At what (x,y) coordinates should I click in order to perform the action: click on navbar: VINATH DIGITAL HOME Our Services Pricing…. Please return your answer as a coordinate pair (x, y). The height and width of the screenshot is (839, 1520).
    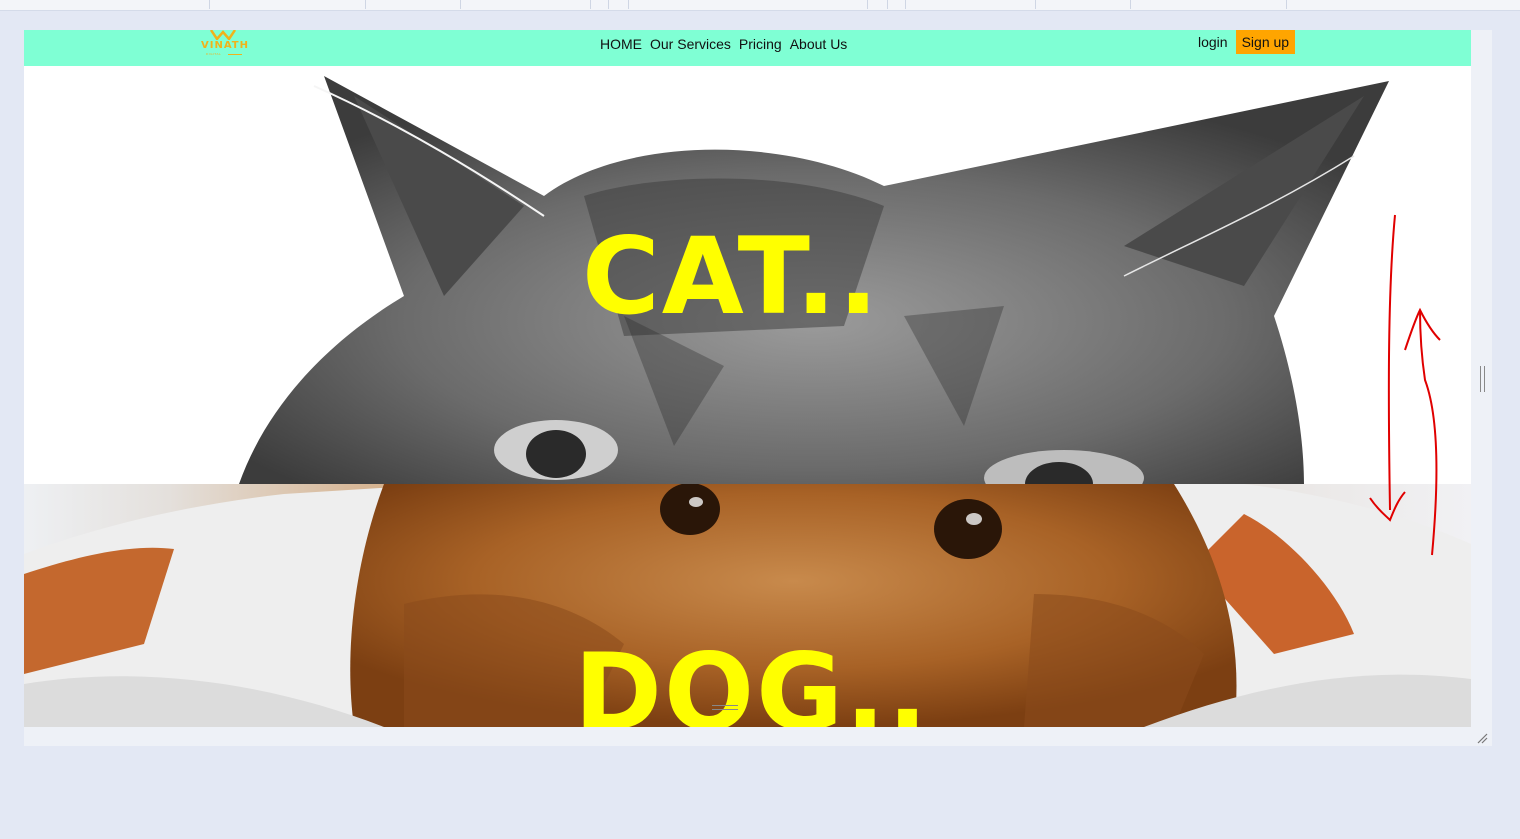
    Looking at the image, I should click on (747, 48).